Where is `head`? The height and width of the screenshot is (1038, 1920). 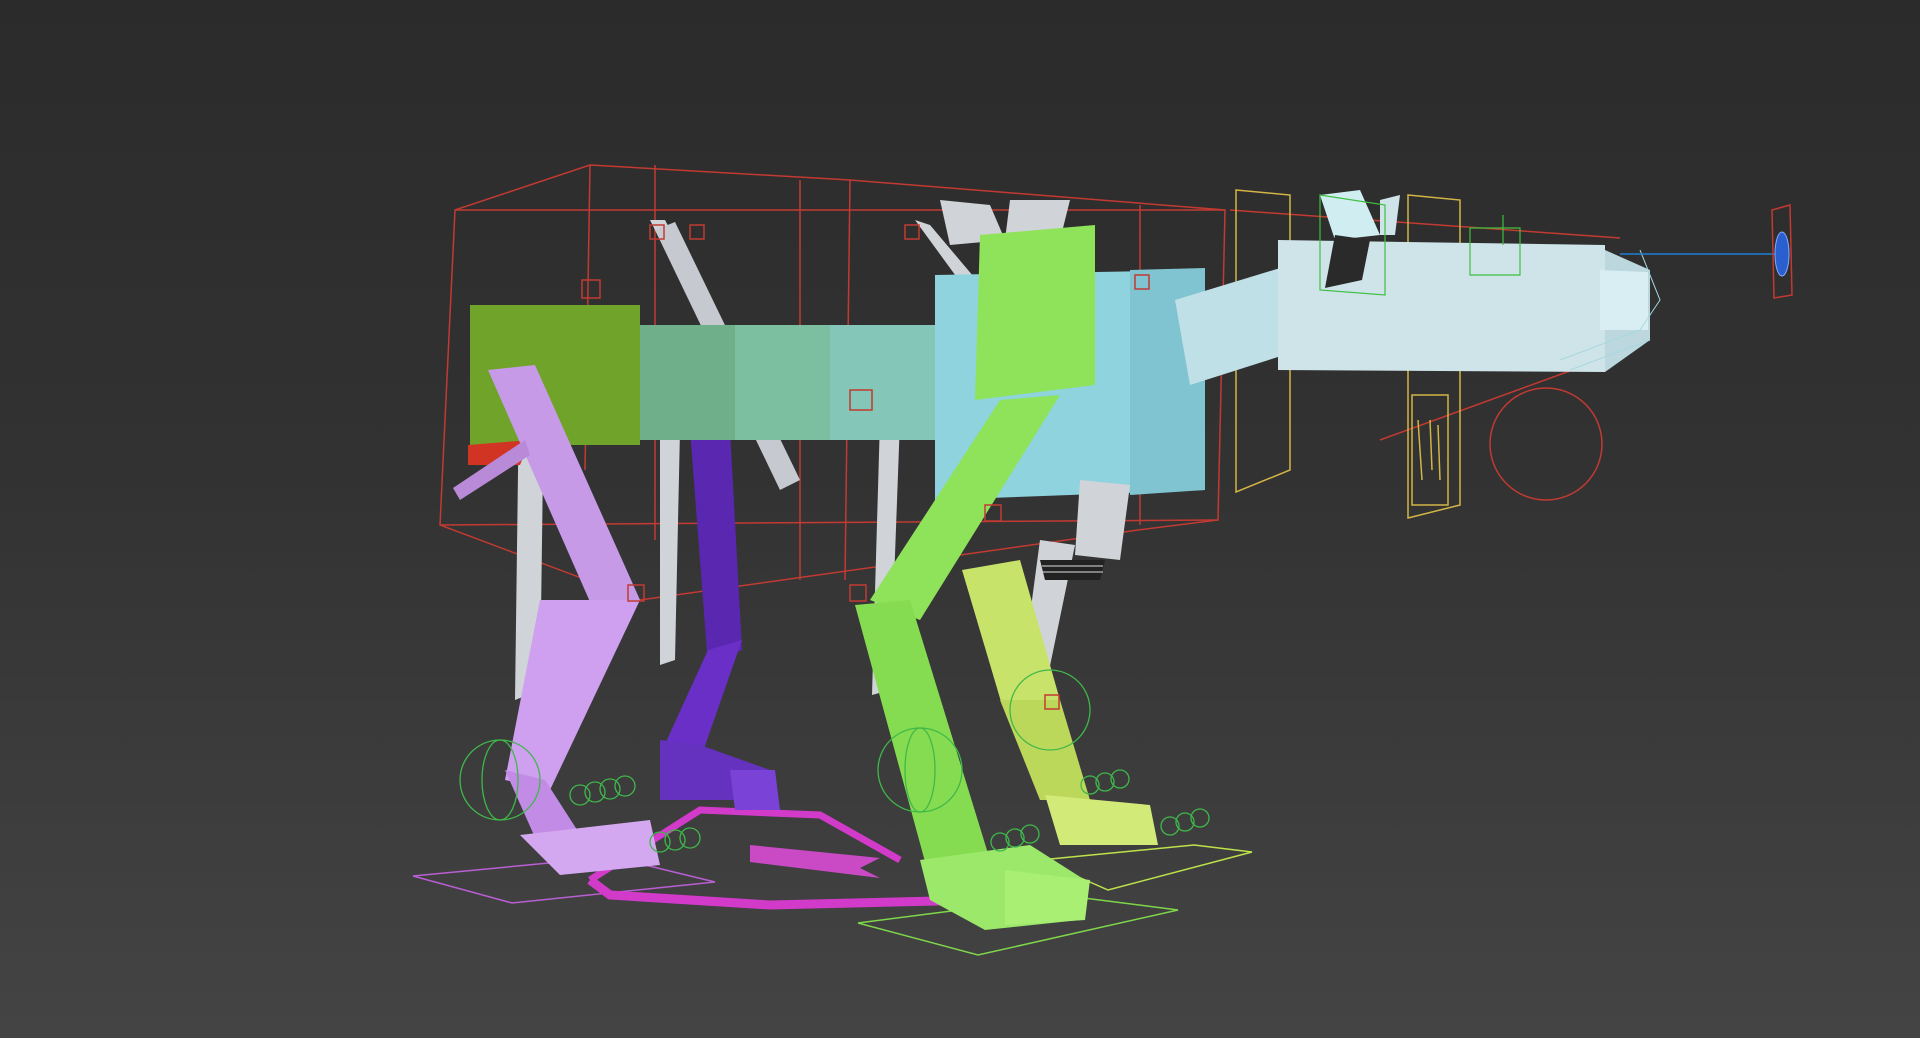
head is located at coordinates (1418, 287).